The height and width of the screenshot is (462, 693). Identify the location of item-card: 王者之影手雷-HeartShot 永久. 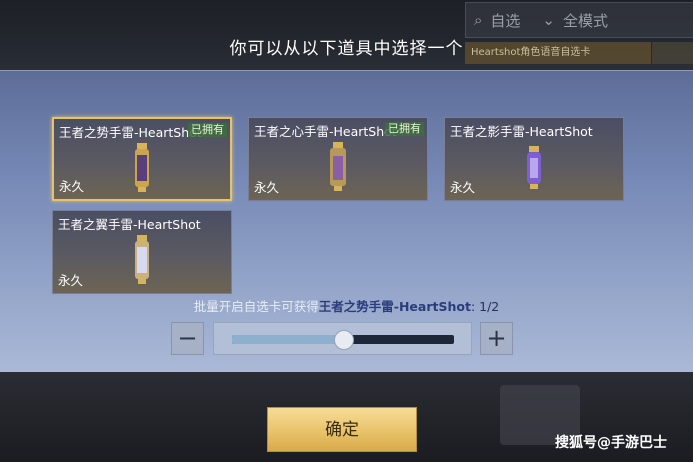
(534, 159).